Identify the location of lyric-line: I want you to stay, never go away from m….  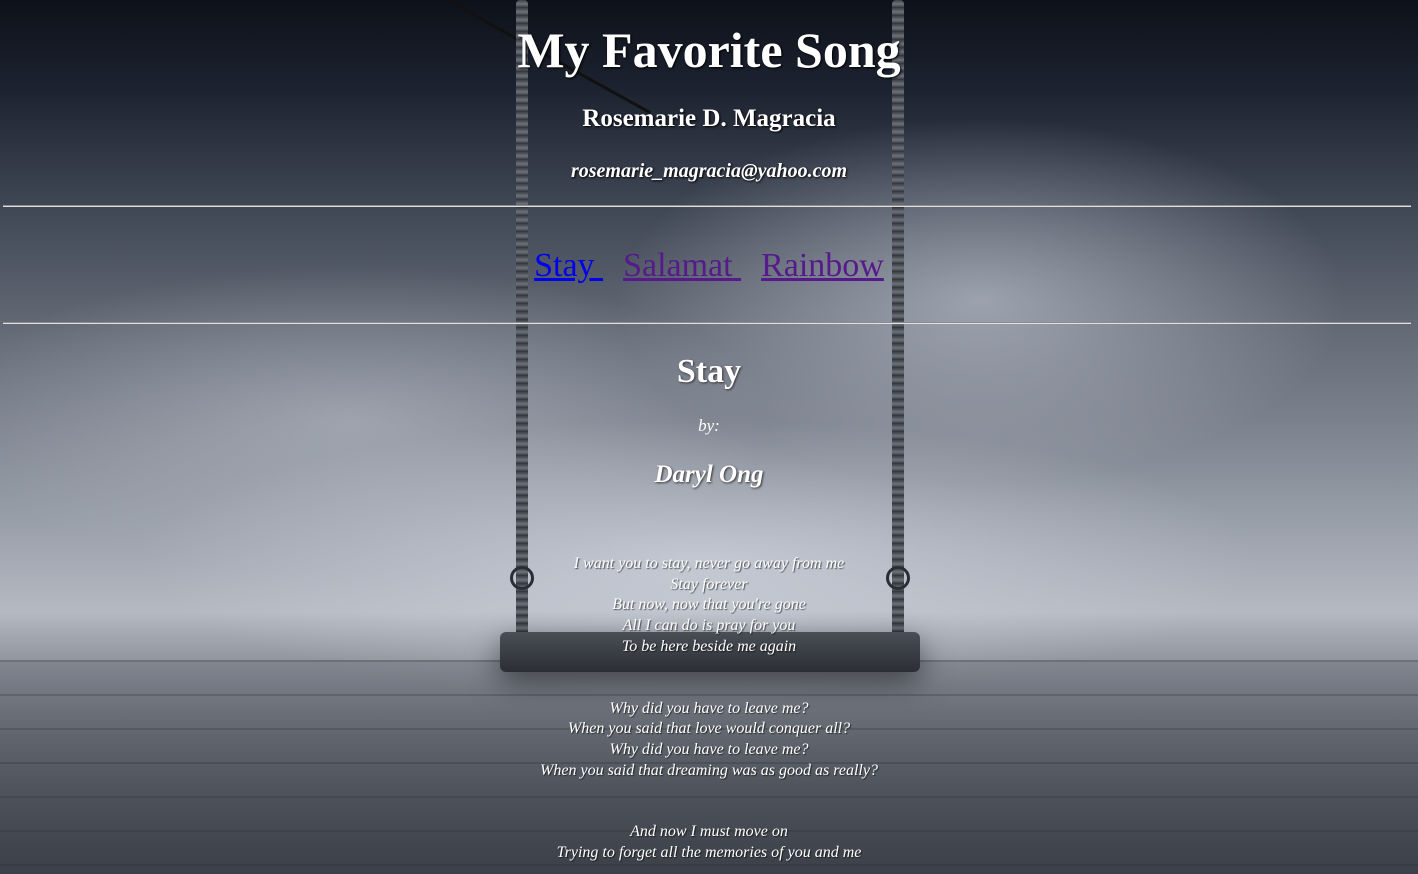
(709, 563).